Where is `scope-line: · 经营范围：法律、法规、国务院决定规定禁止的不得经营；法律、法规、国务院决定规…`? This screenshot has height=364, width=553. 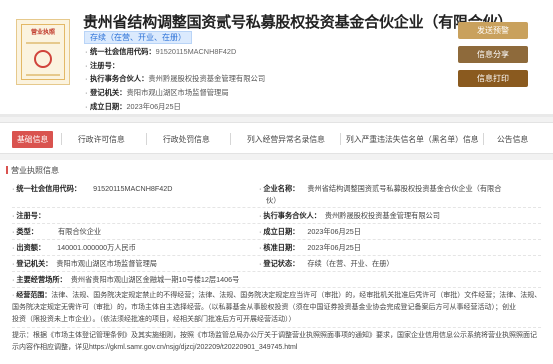
scope-line: · 经营范围：法律、法规、国务院决定规定禁止的不得经营；法律、法规、国务院决定规… is located at coordinates (277, 295).